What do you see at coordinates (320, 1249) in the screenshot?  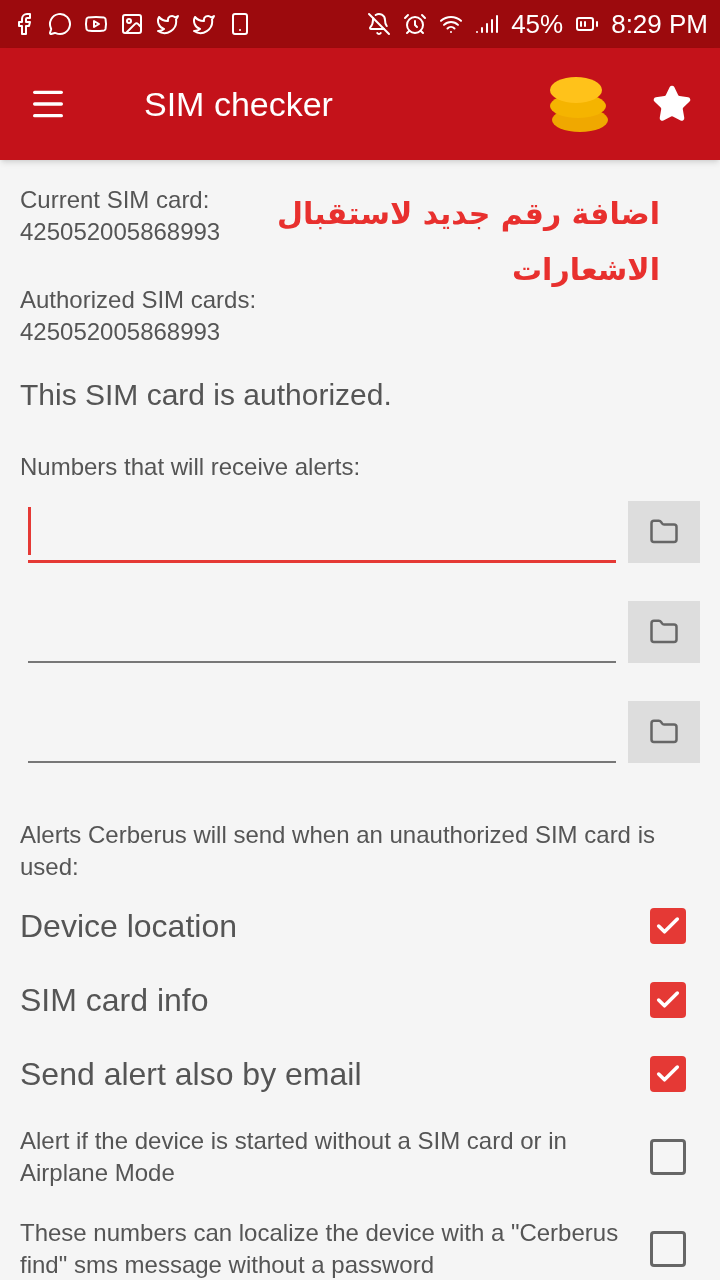 I see `option-label: These numbers can localize the device with a "Cerberus find" sms message without a password` at bounding box center [320, 1249].